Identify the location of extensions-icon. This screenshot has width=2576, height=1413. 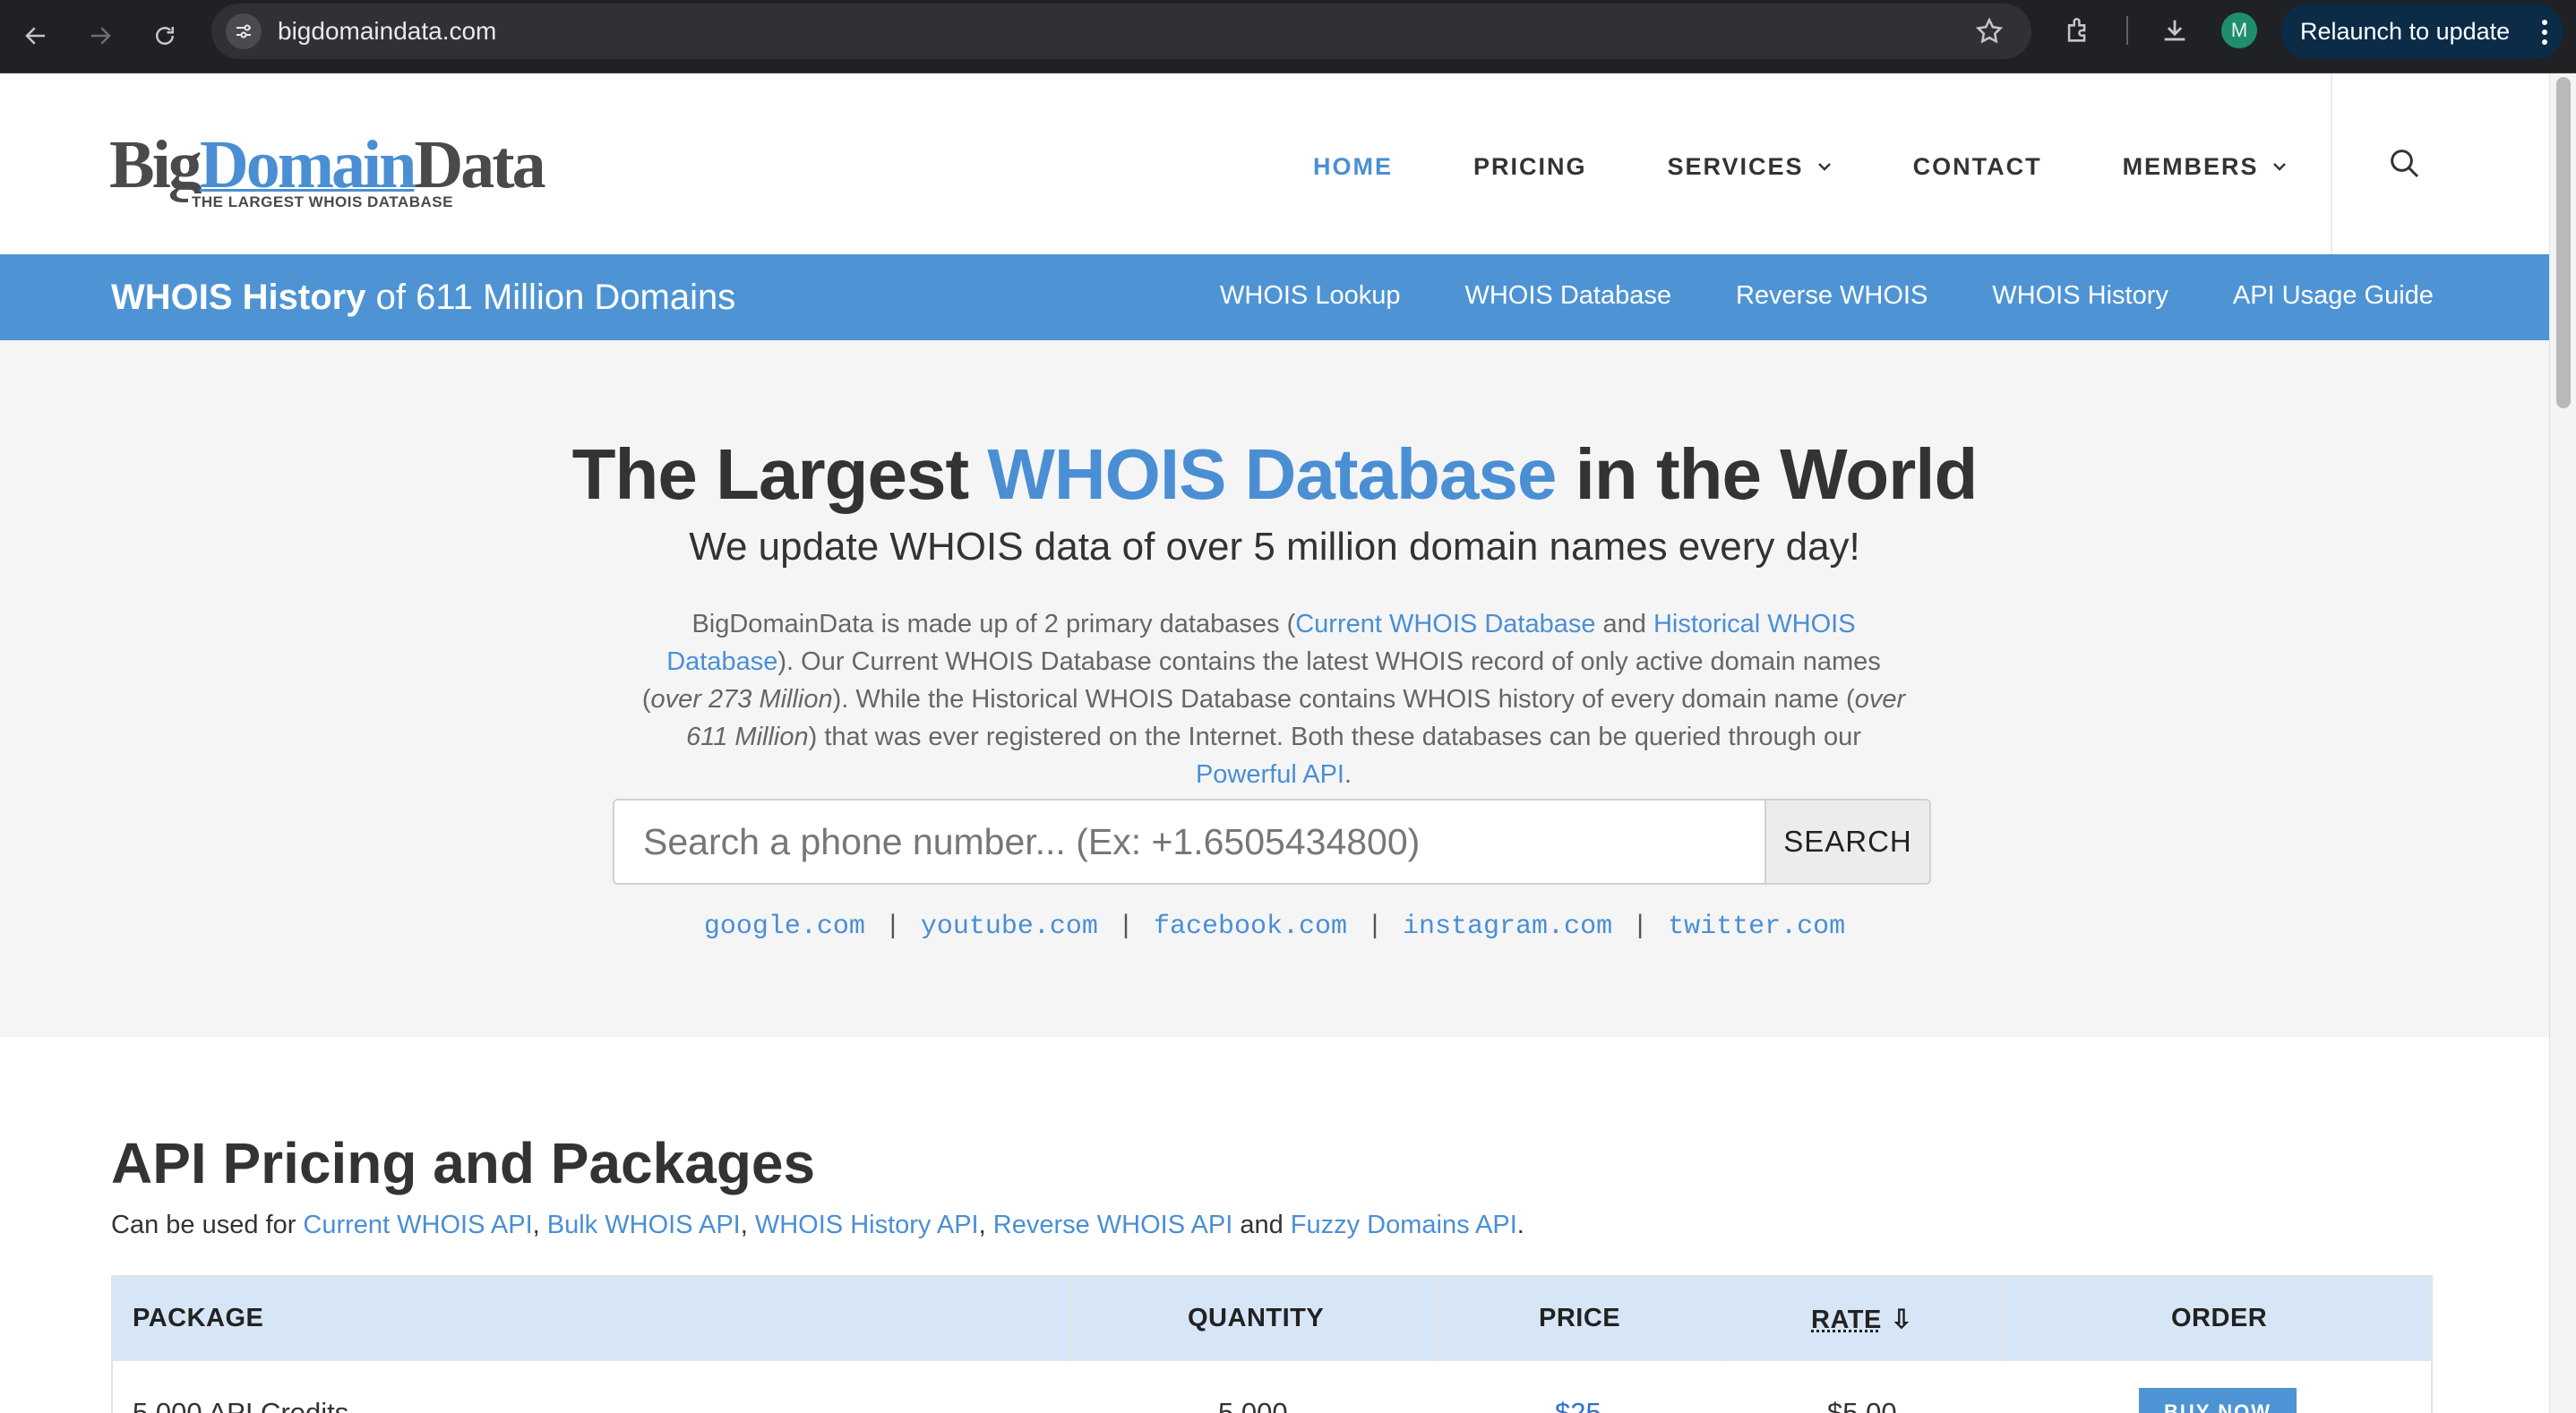
(2078, 31).